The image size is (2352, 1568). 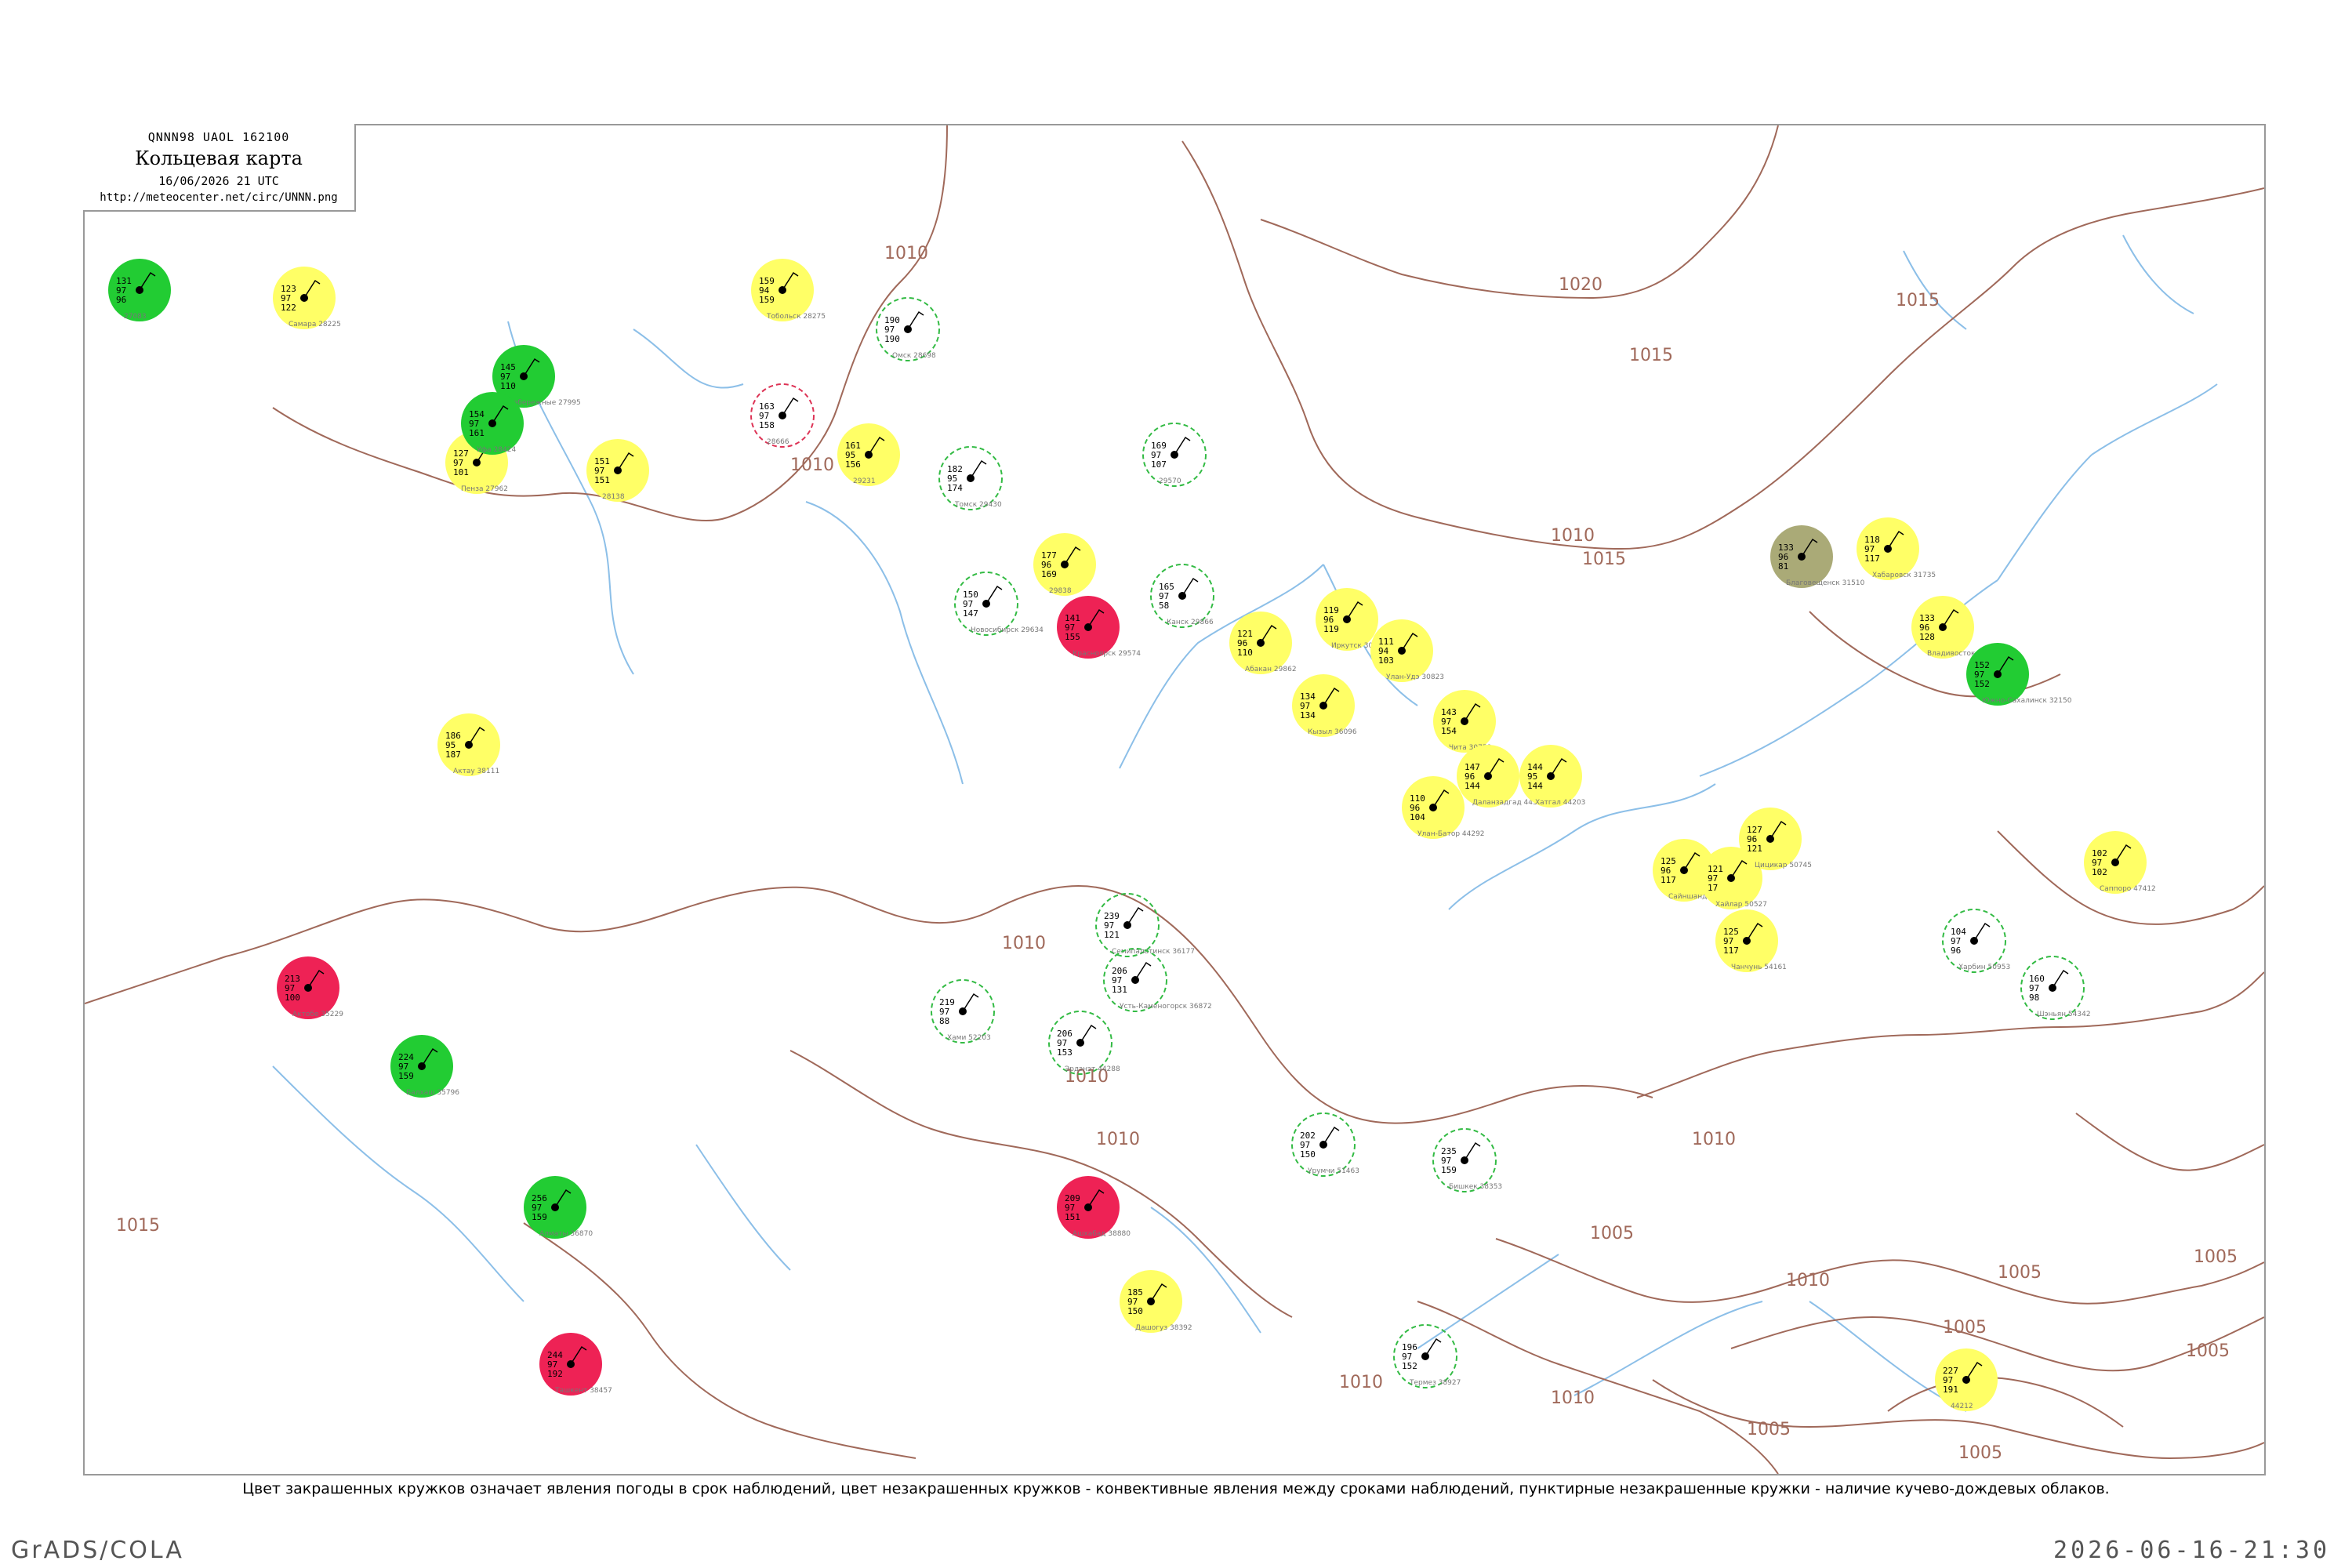 What do you see at coordinates (1007, 630) in the screenshot?
I see `station-name: Новосибирск 29634` at bounding box center [1007, 630].